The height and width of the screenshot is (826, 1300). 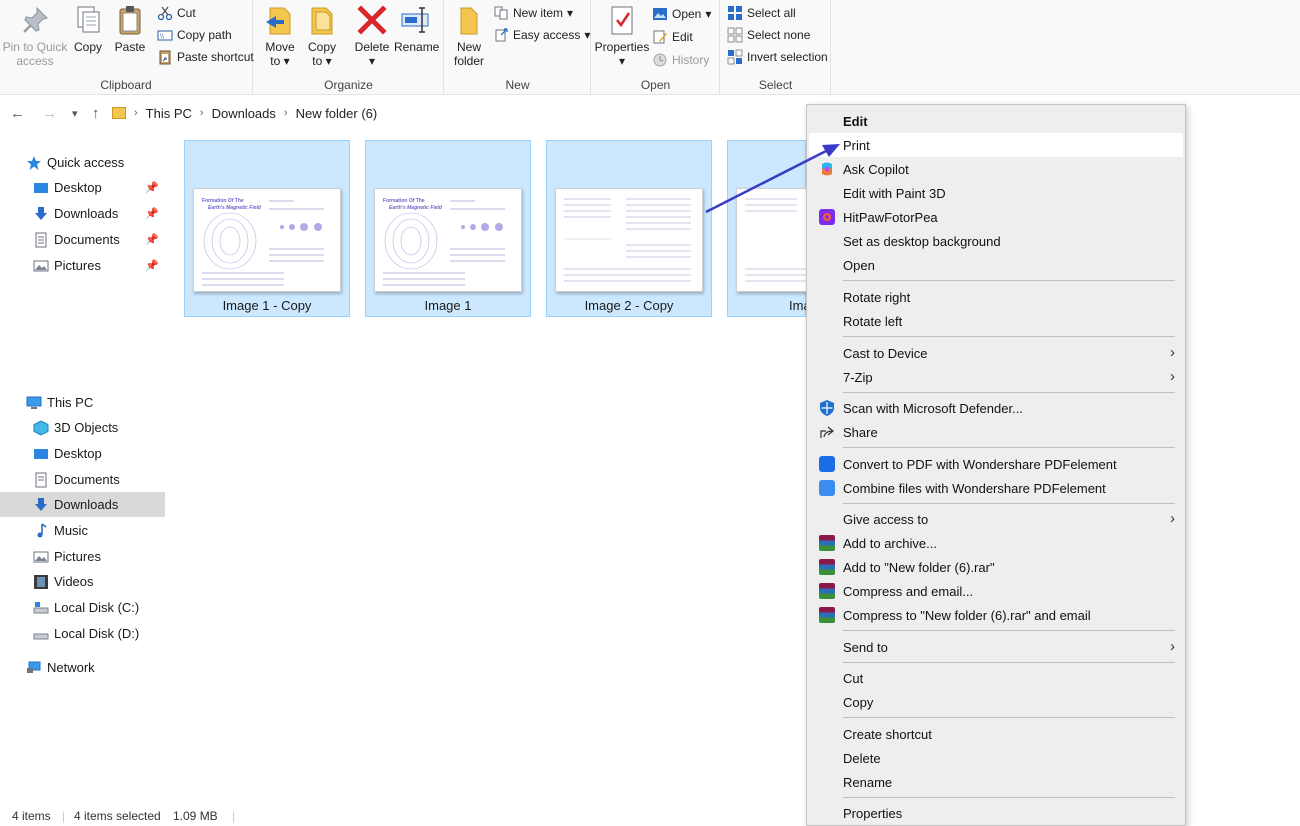 What do you see at coordinates (768, 35) in the screenshot?
I see `select-none-button: Select none` at bounding box center [768, 35].